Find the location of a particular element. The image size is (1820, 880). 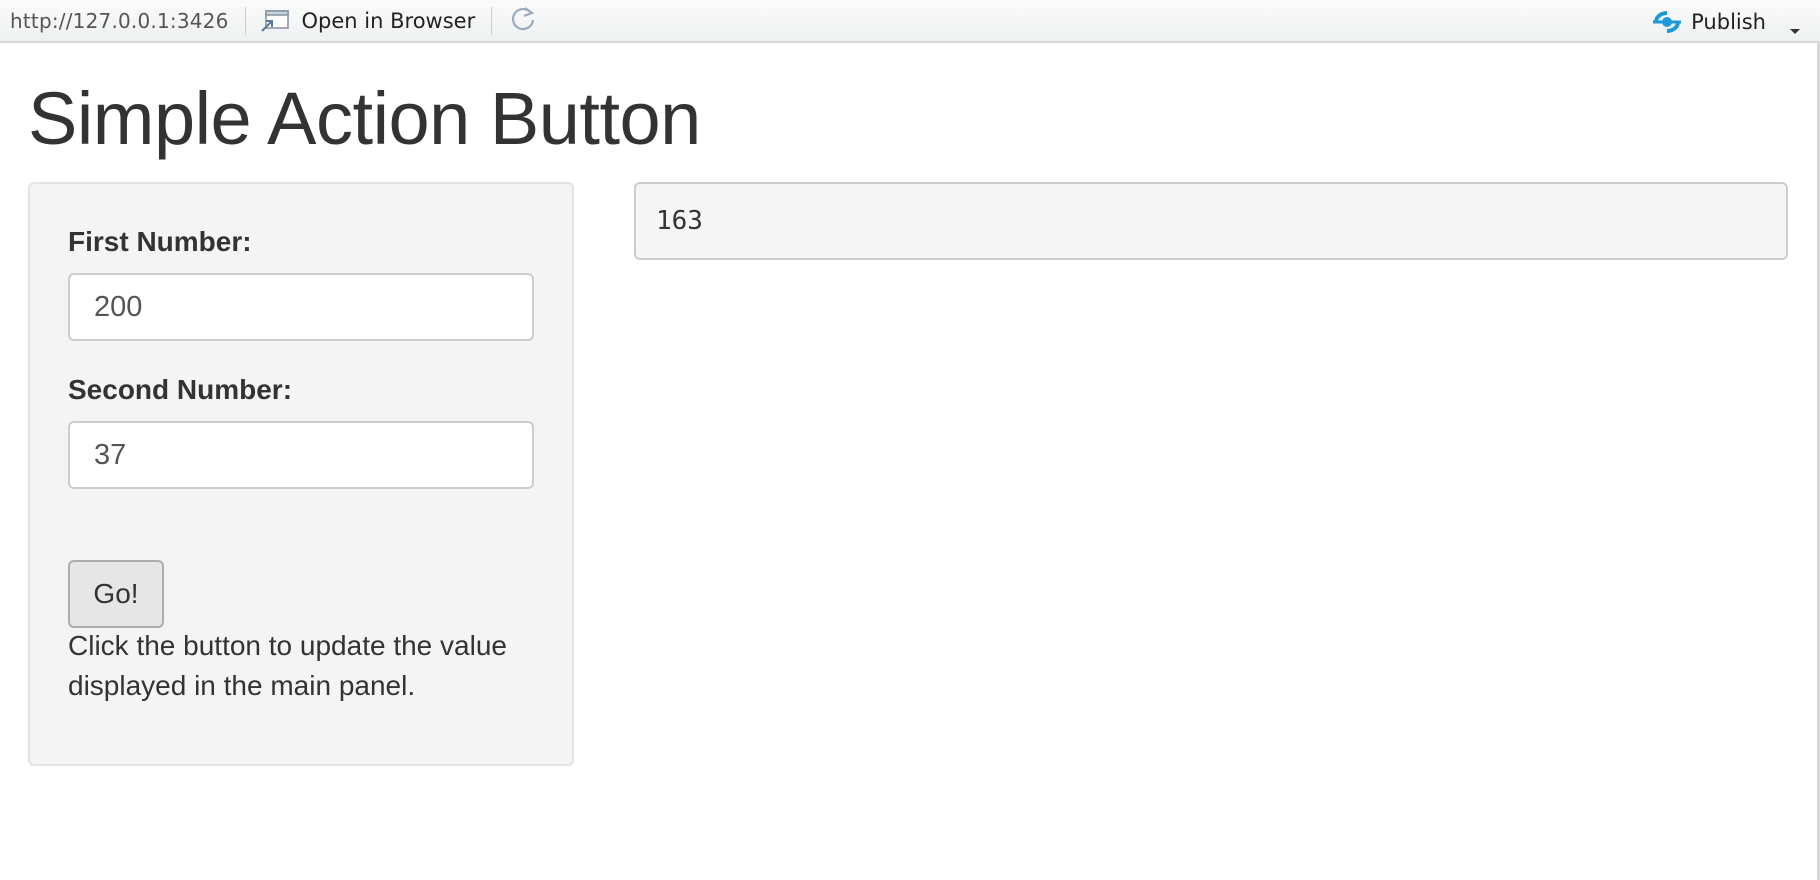

publish-label: Publish is located at coordinates (1728, 21).